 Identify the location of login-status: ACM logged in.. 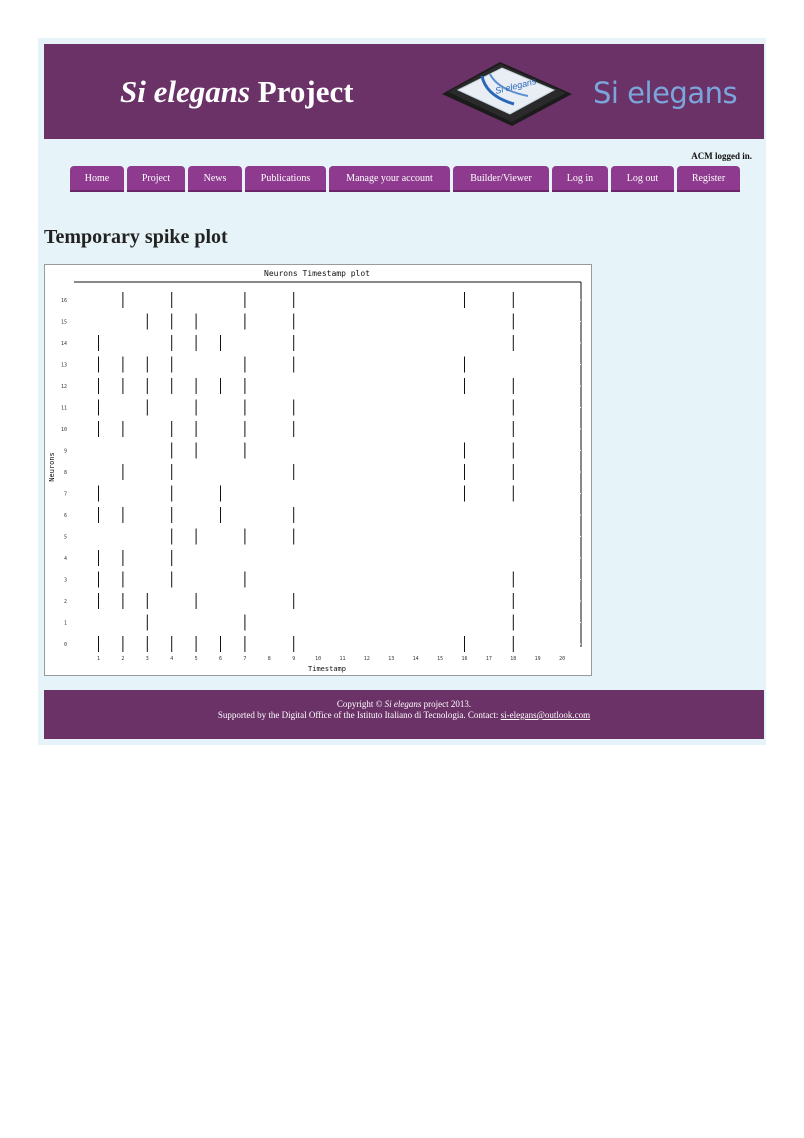
(721, 156).